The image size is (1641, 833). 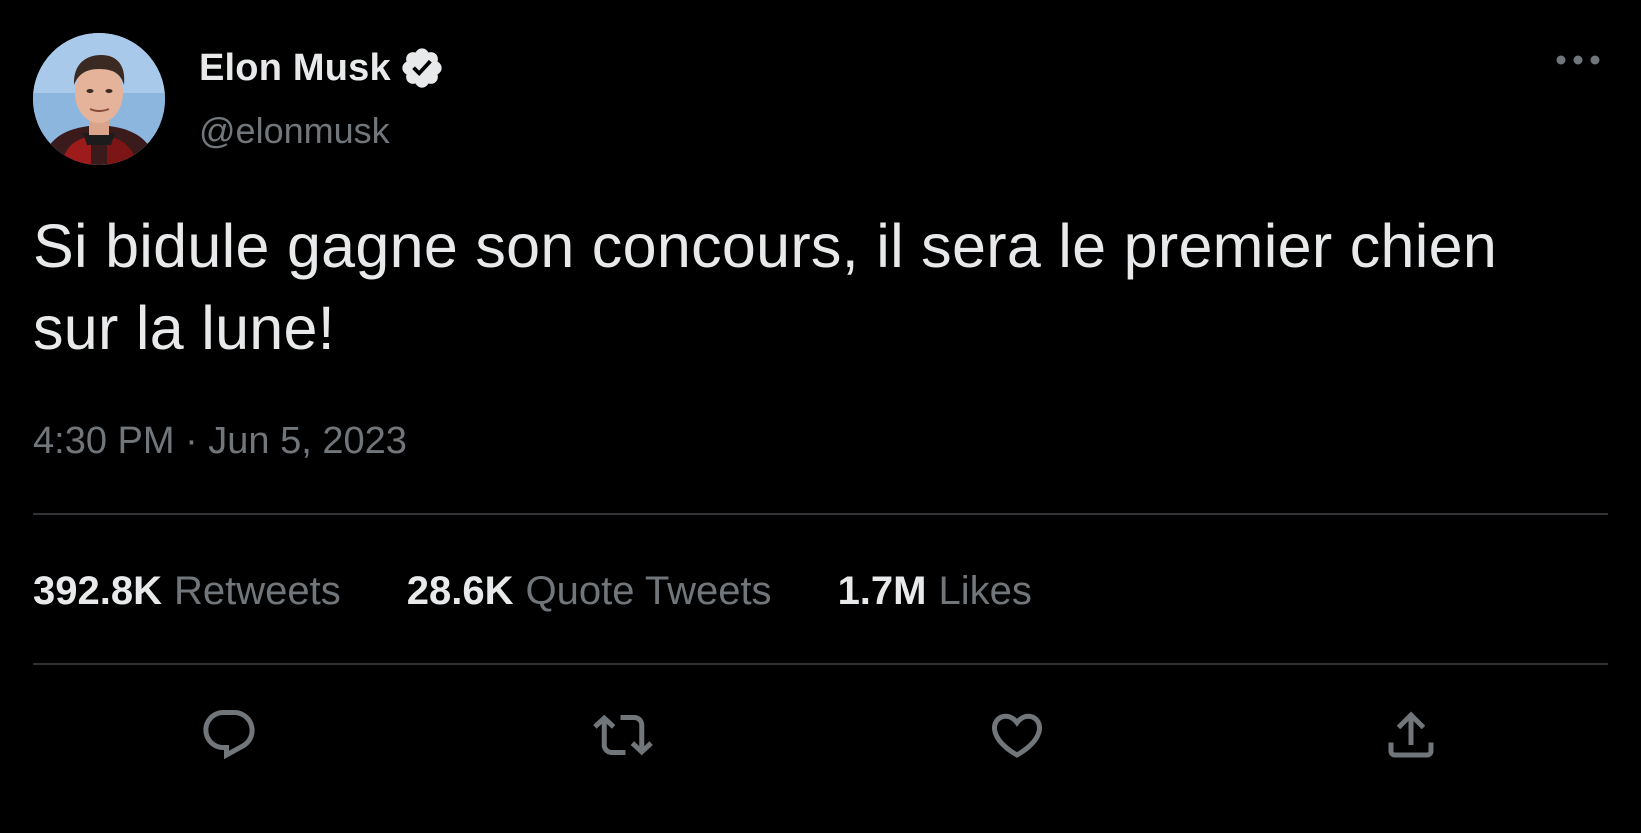 I want to click on retweets-stat: 392.8K Retweets, so click(x=187, y=591).